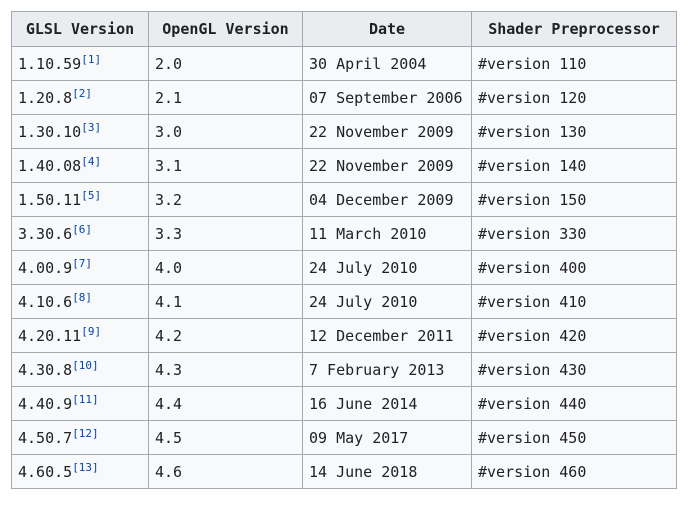  I want to click on cell-glsl-version: 1.20.8[2], so click(80, 97).